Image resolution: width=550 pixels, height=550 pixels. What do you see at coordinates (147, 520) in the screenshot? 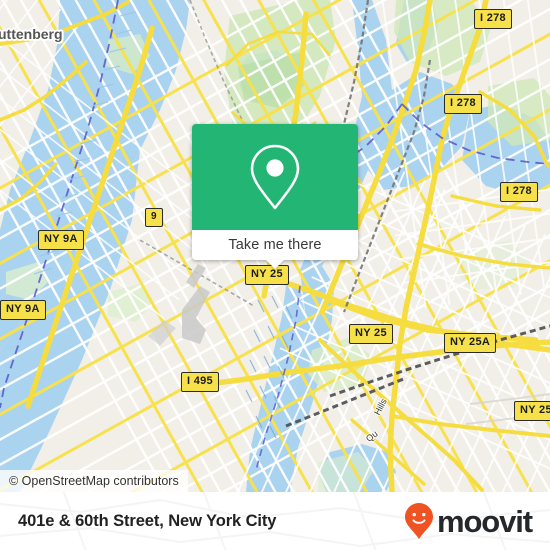
I see `location-title: 401e & 60th Street, New York City` at bounding box center [147, 520].